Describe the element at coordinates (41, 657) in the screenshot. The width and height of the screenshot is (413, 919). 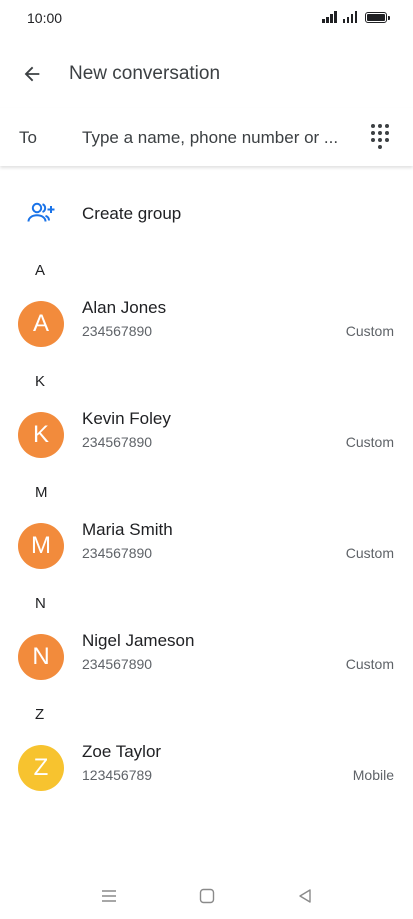
I see `avatar: N` at that location.